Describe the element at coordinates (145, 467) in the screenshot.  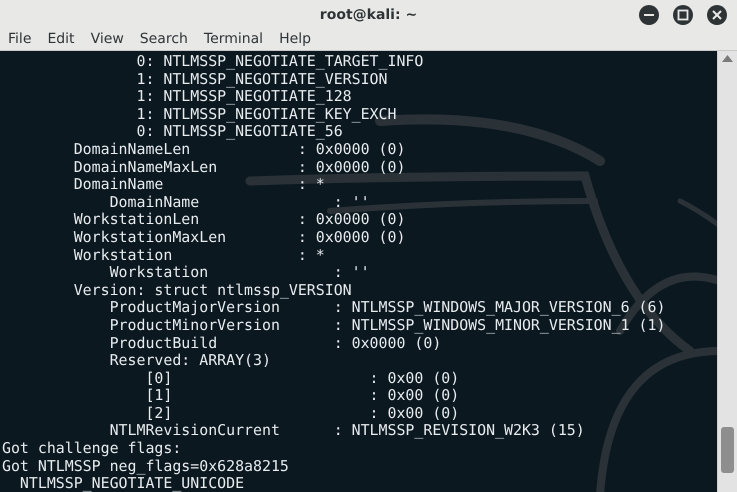
I see `terminal-line: Got NTLMSSP neg_flags=0x628a8215` at that location.